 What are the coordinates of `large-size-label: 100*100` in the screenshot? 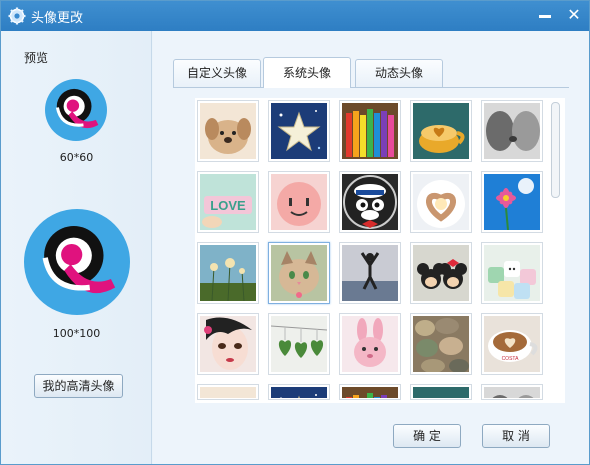 It's located at (76, 333).